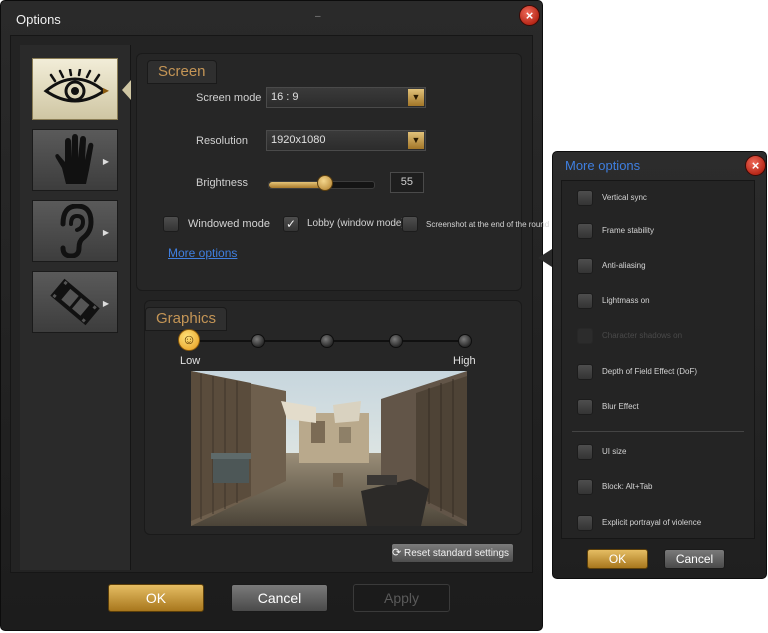  I want to click on quality-high-label: High, so click(464, 361).